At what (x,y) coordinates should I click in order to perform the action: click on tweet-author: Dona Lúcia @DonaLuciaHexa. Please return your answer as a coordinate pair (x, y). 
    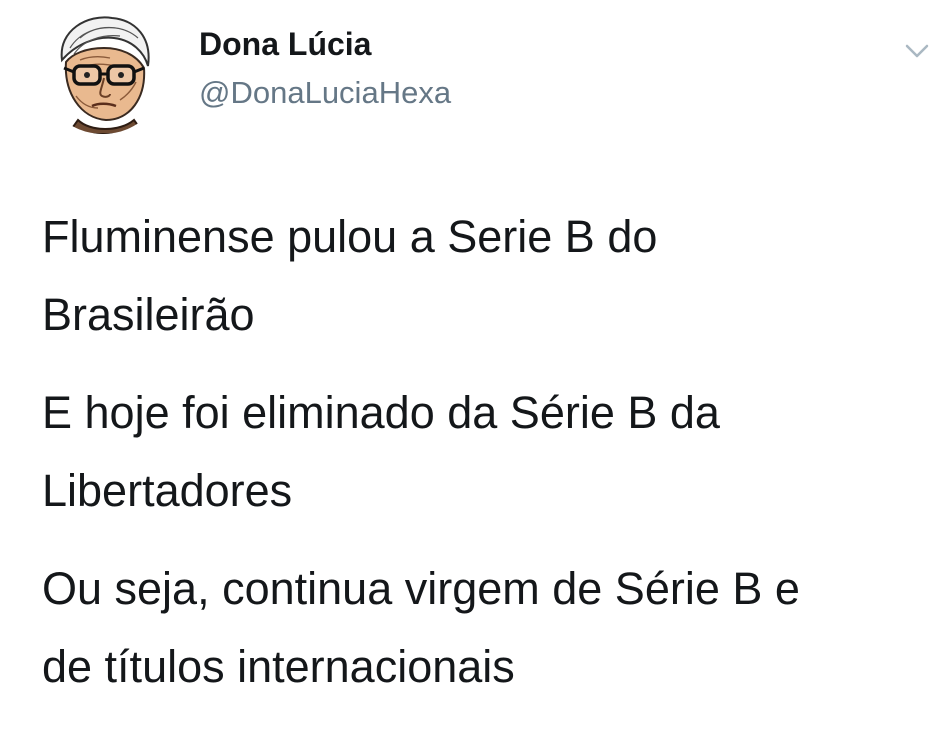
    Looking at the image, I should click on (325, 68).